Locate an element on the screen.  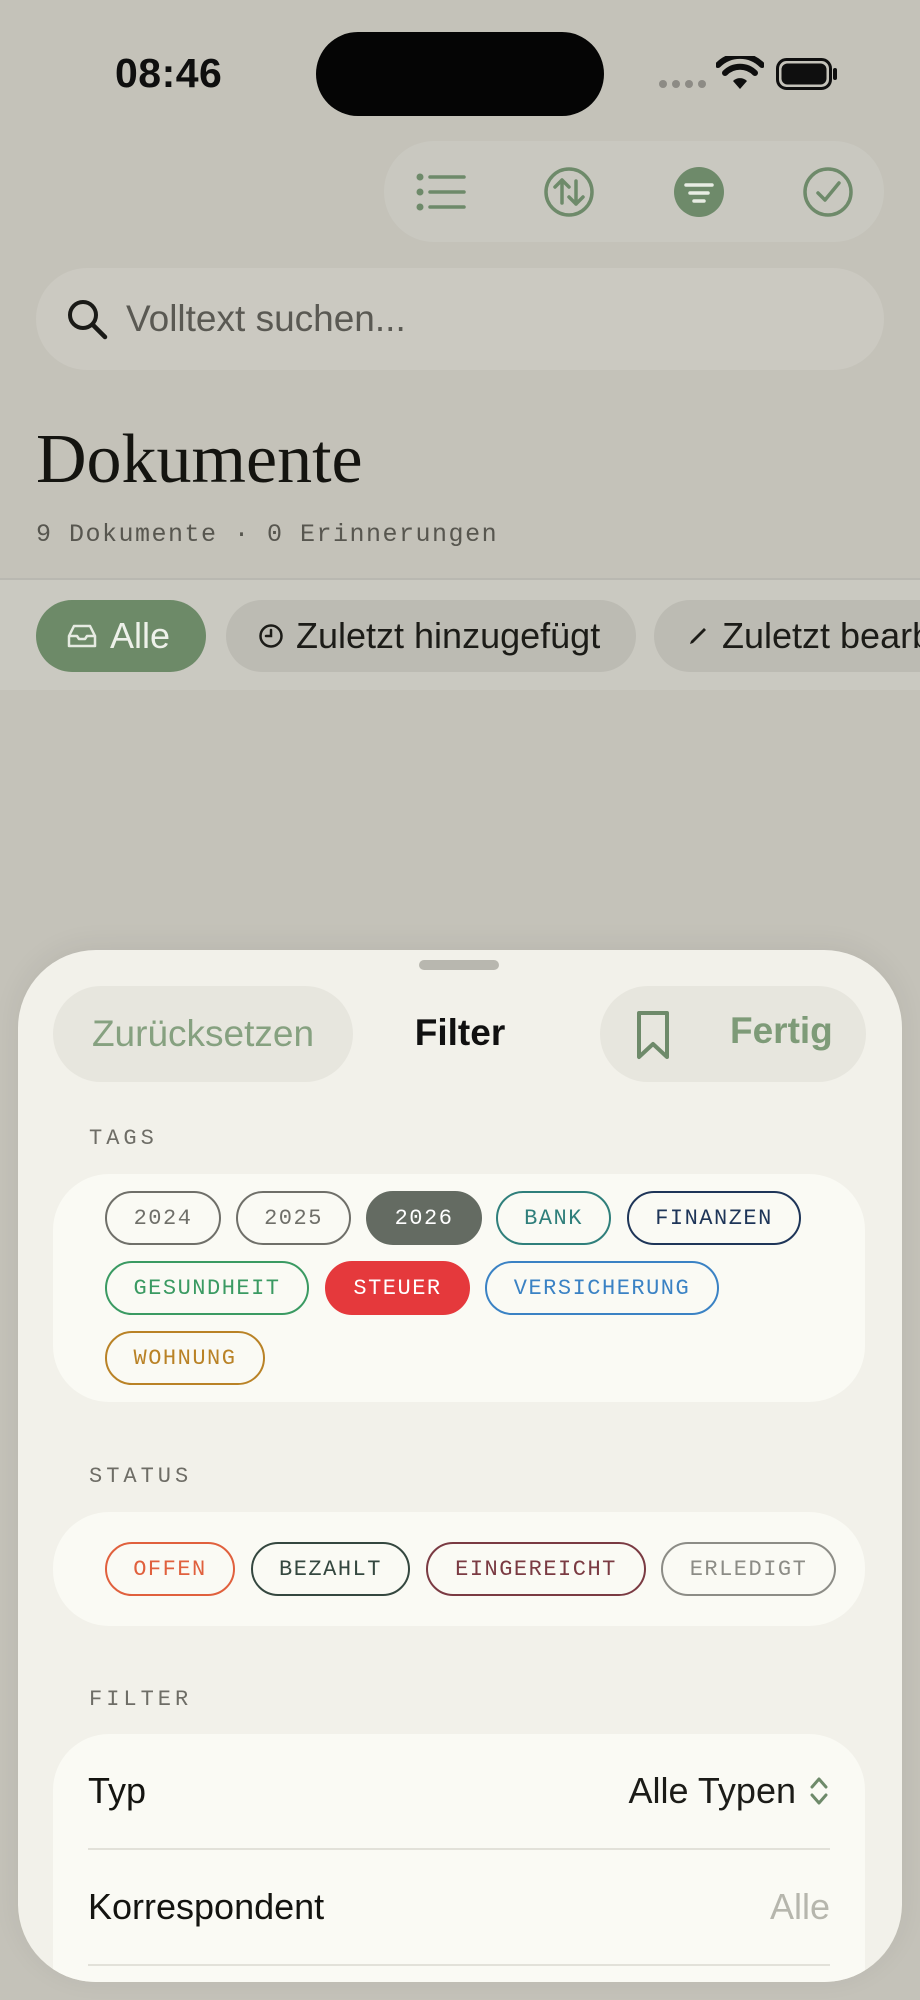
quick-filter-bar: Alle Zuletzt hinzugefügt Zuletzt bearb is located at coordinates (460, 634).